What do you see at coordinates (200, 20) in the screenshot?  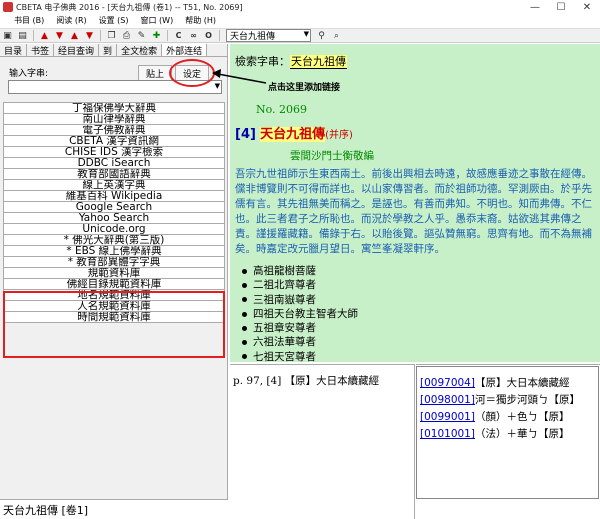 I see `menu-help: 帮助 (H)` at bounding box center [200, 20].